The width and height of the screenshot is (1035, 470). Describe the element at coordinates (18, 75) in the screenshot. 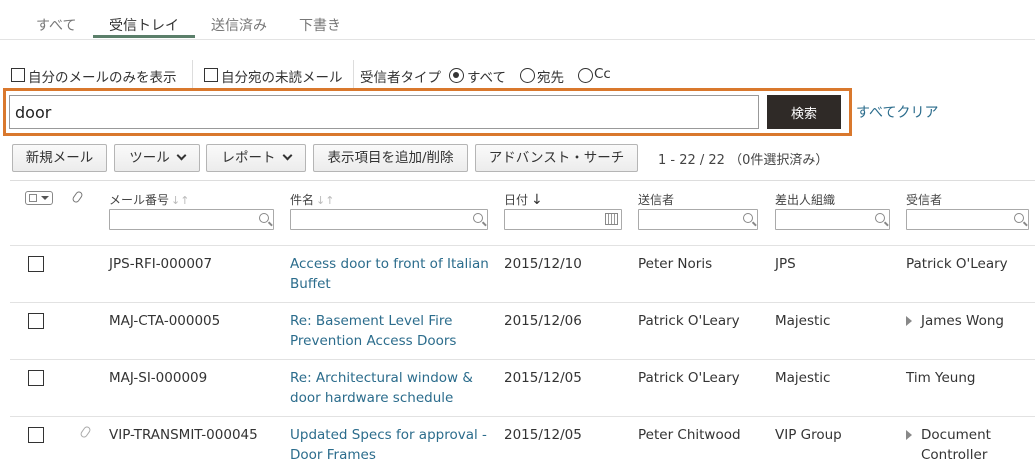

I see `only-mine-checkbox` at that location.